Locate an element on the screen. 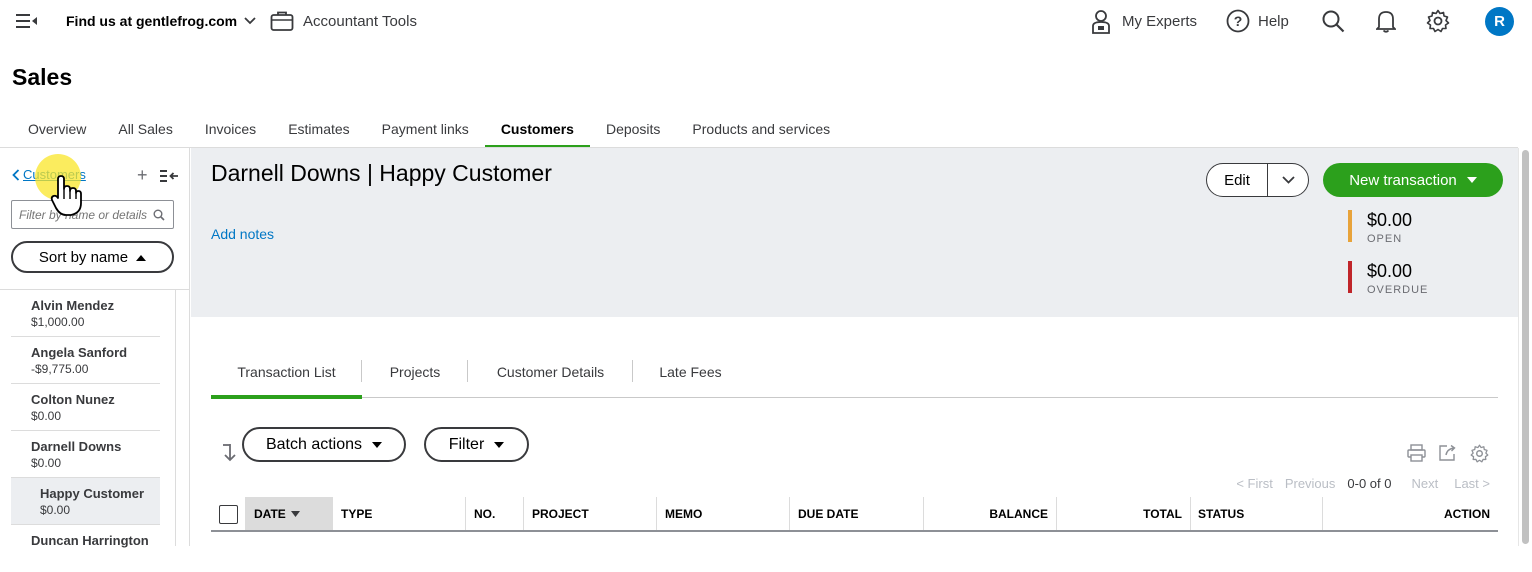 This screenshot has width=1532, height=572. column-header-no: NO. is located at coordinates (494, 513).